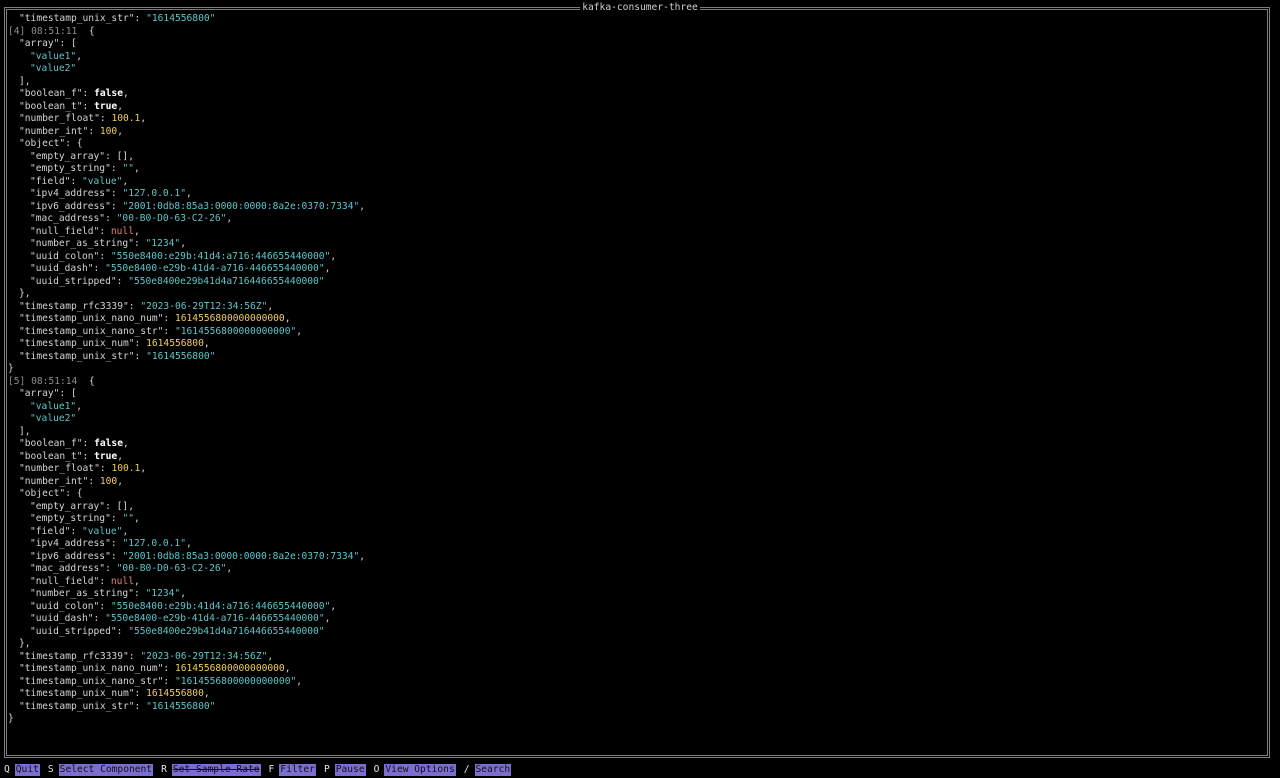 This screenshot has width=1280, height=778. Describe the element at coordinates (70, 168) in the screenshot. I see `json-key: "empty_string"` at that location.